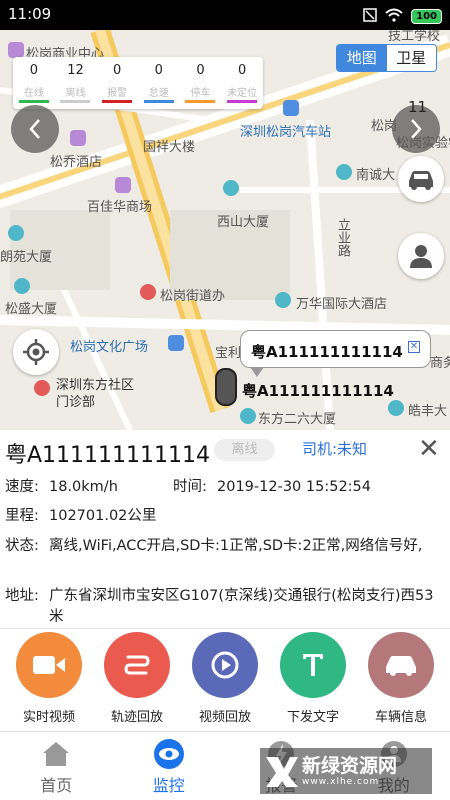 This screenshot has width=450, height=800. Describe the element at coordinates (136, 717) in the screenshot. I see `track-playback-label: 轨迹回放` at that location.